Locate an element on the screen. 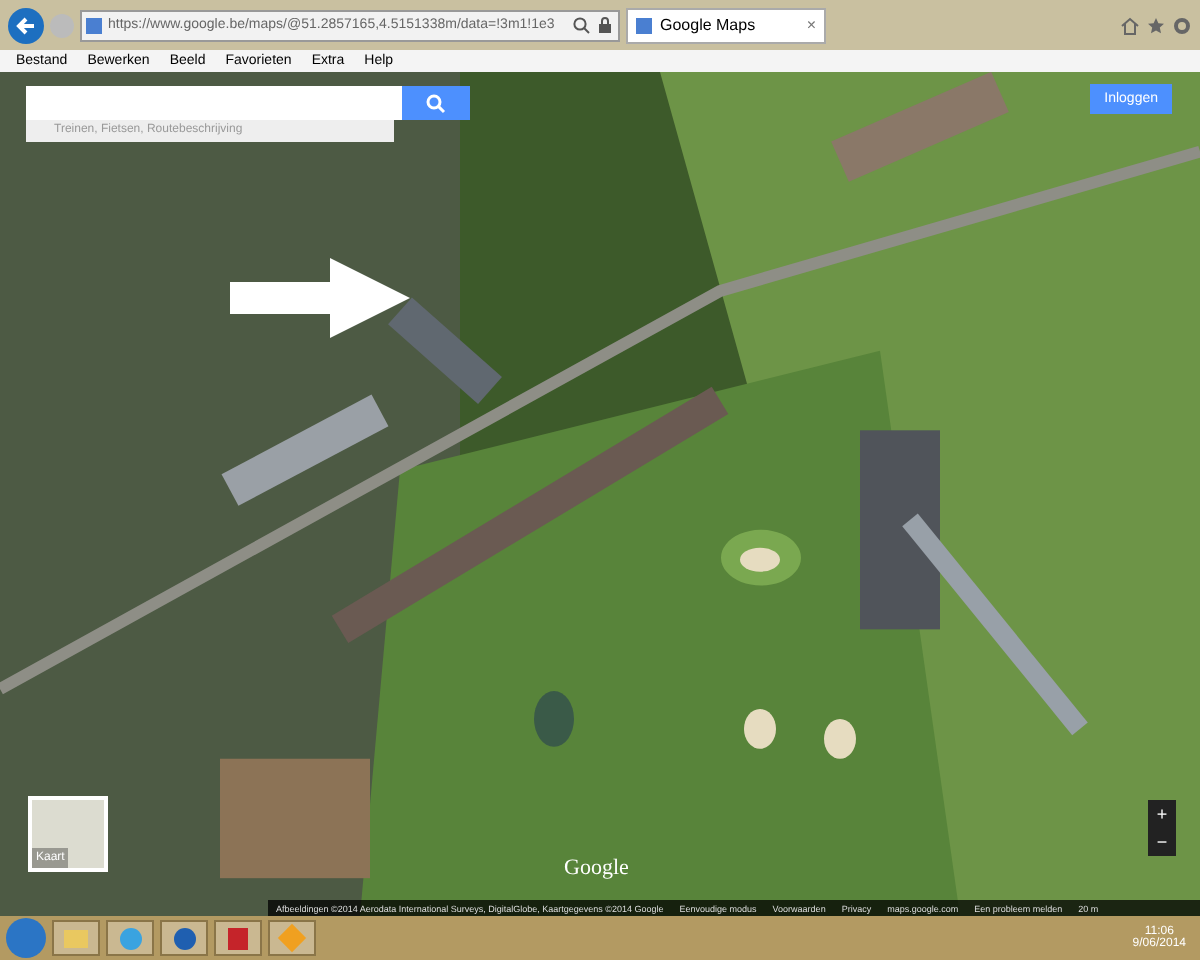 This screenshot has height=960, width=1200. search-box is located at coordinates (248, 103).